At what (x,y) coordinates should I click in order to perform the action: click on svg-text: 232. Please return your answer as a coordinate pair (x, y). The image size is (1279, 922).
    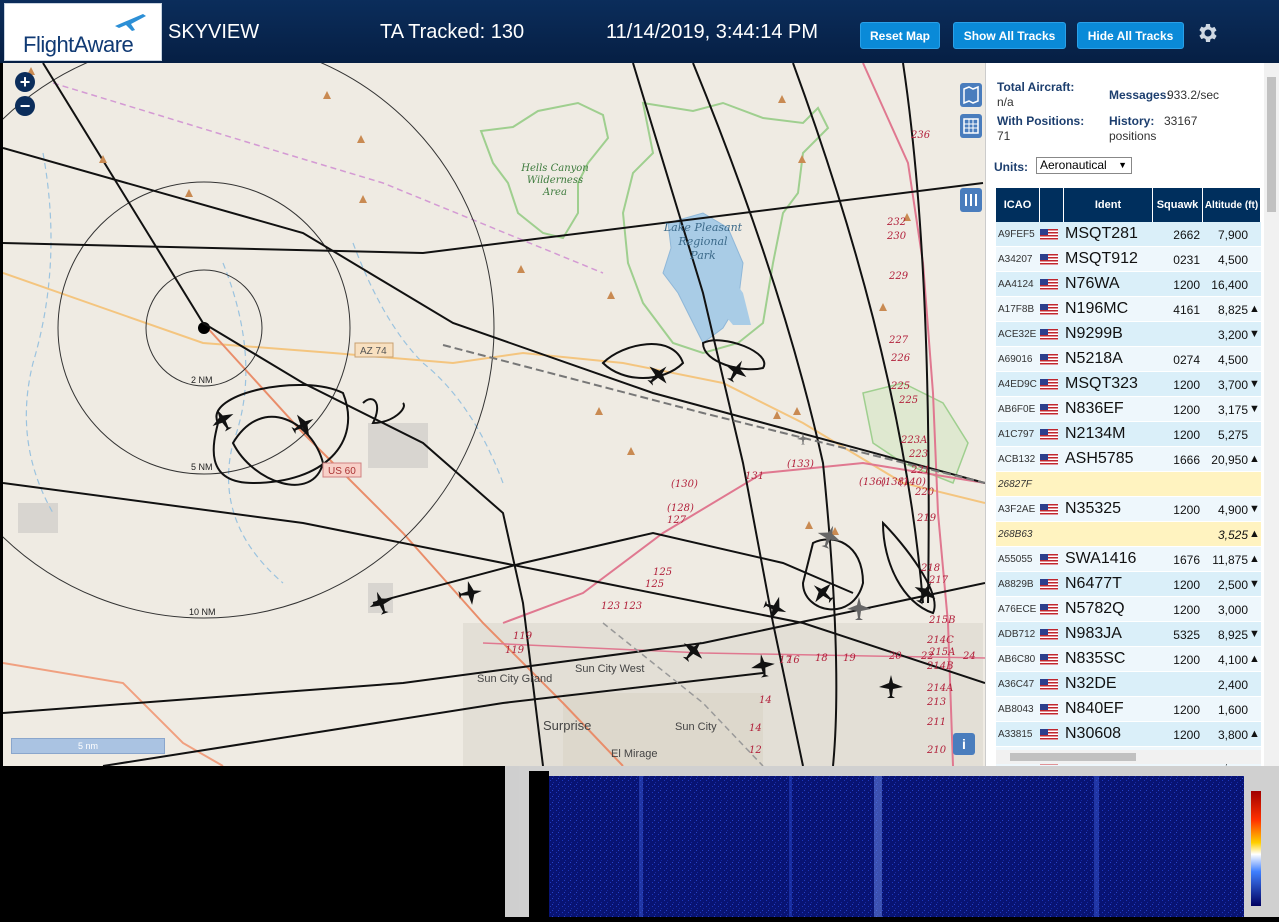
    Looking at the image, I should click on (896, 222).